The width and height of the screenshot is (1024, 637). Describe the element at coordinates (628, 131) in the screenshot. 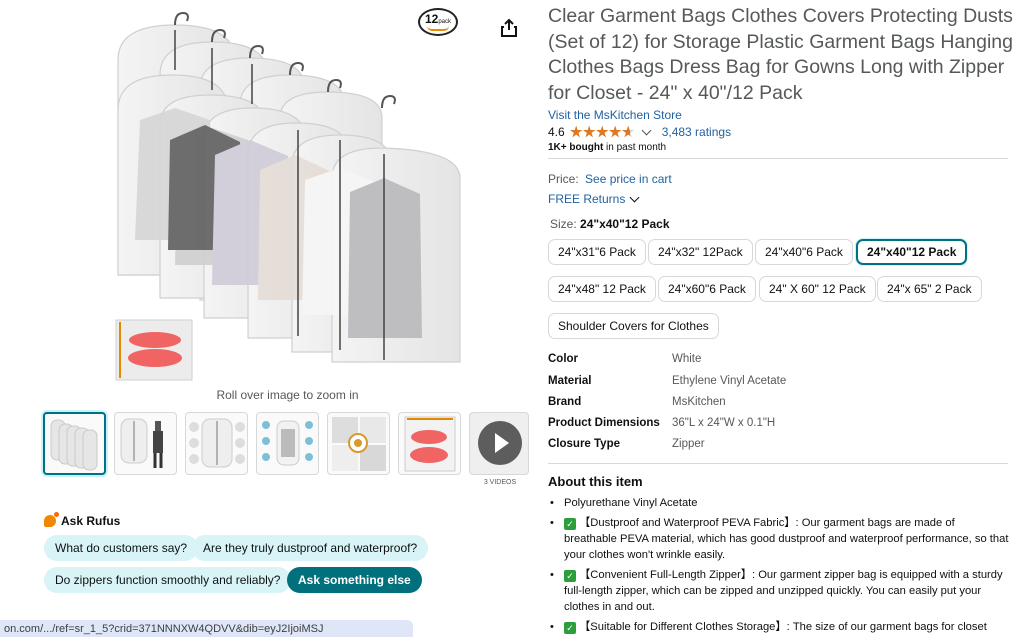

I see `half-star-icon` at that location.